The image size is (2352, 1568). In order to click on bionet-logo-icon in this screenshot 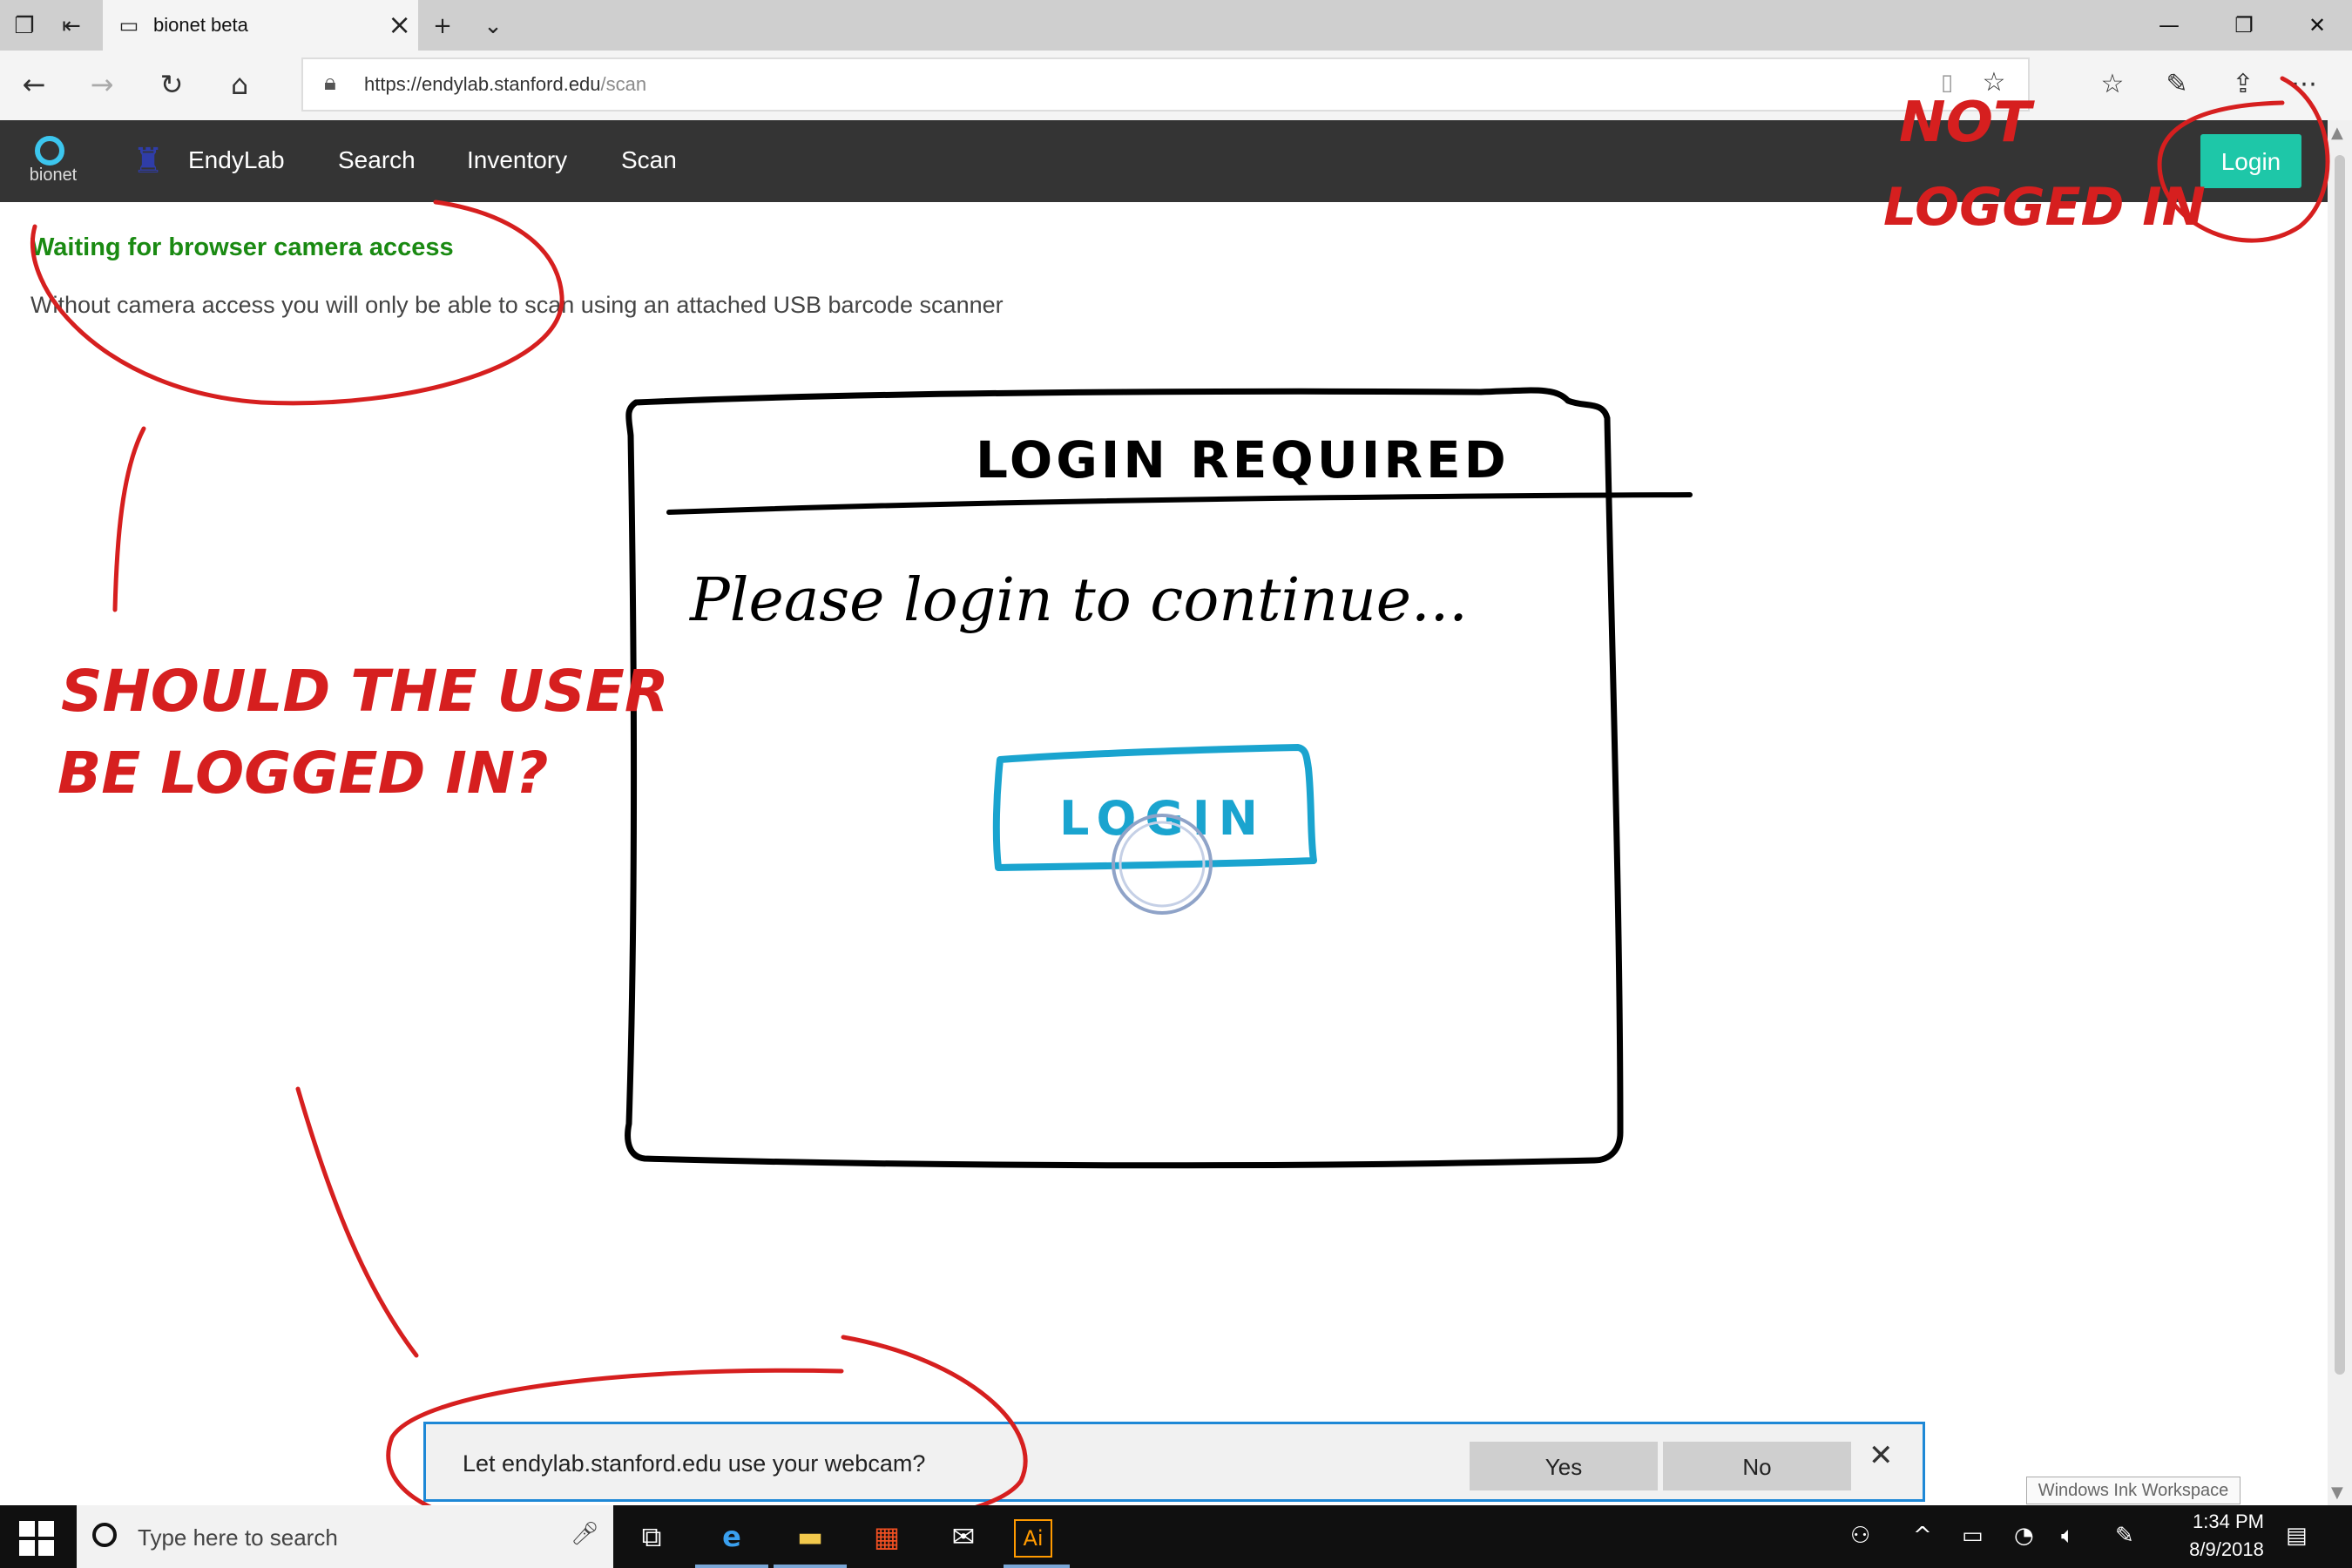, I will do `click(49, 151)`.